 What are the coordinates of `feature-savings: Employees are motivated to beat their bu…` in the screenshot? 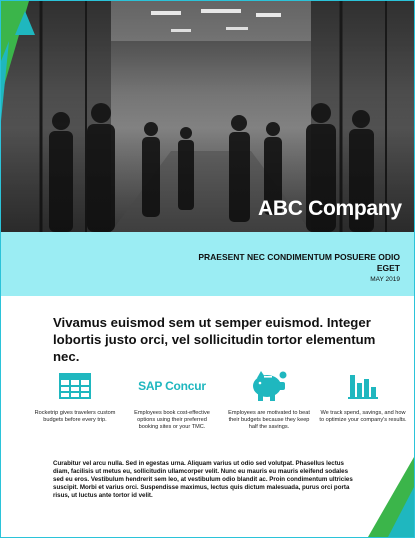 It's located at (269, 398).